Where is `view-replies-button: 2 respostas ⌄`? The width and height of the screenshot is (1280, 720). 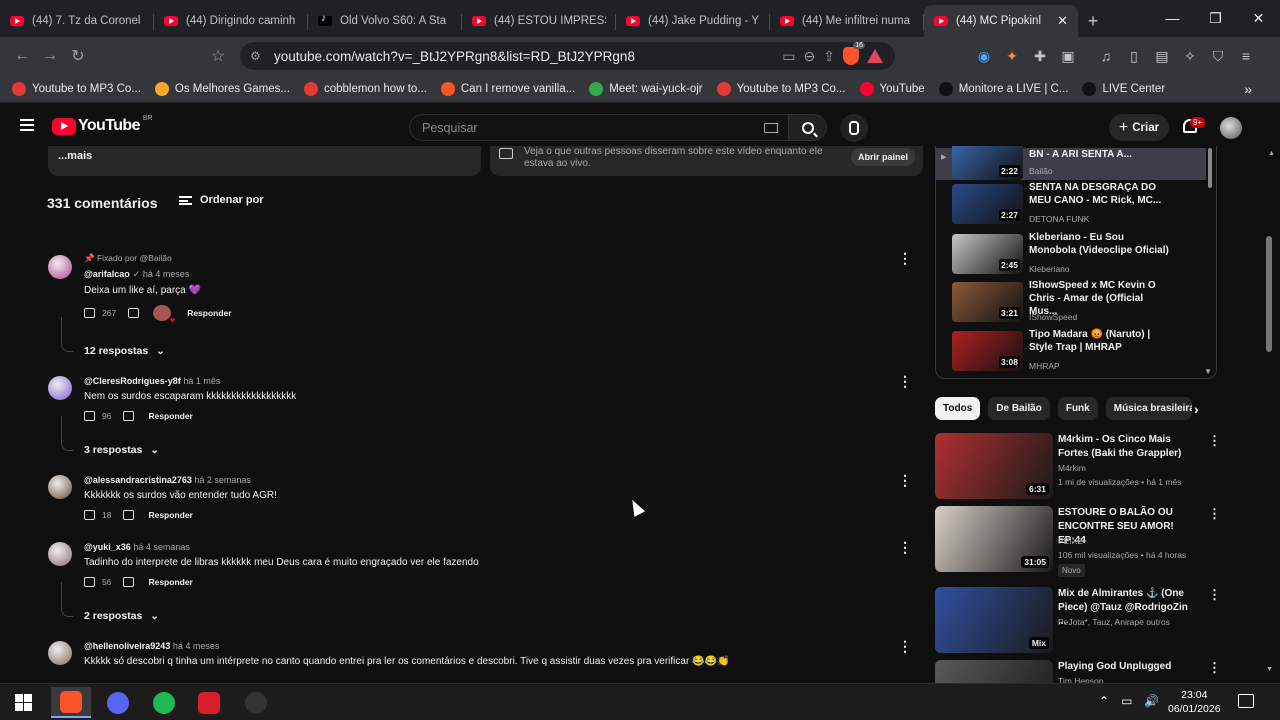
view-replies-button: 2 respostas ⌄ is located at coordinates (121, 616).